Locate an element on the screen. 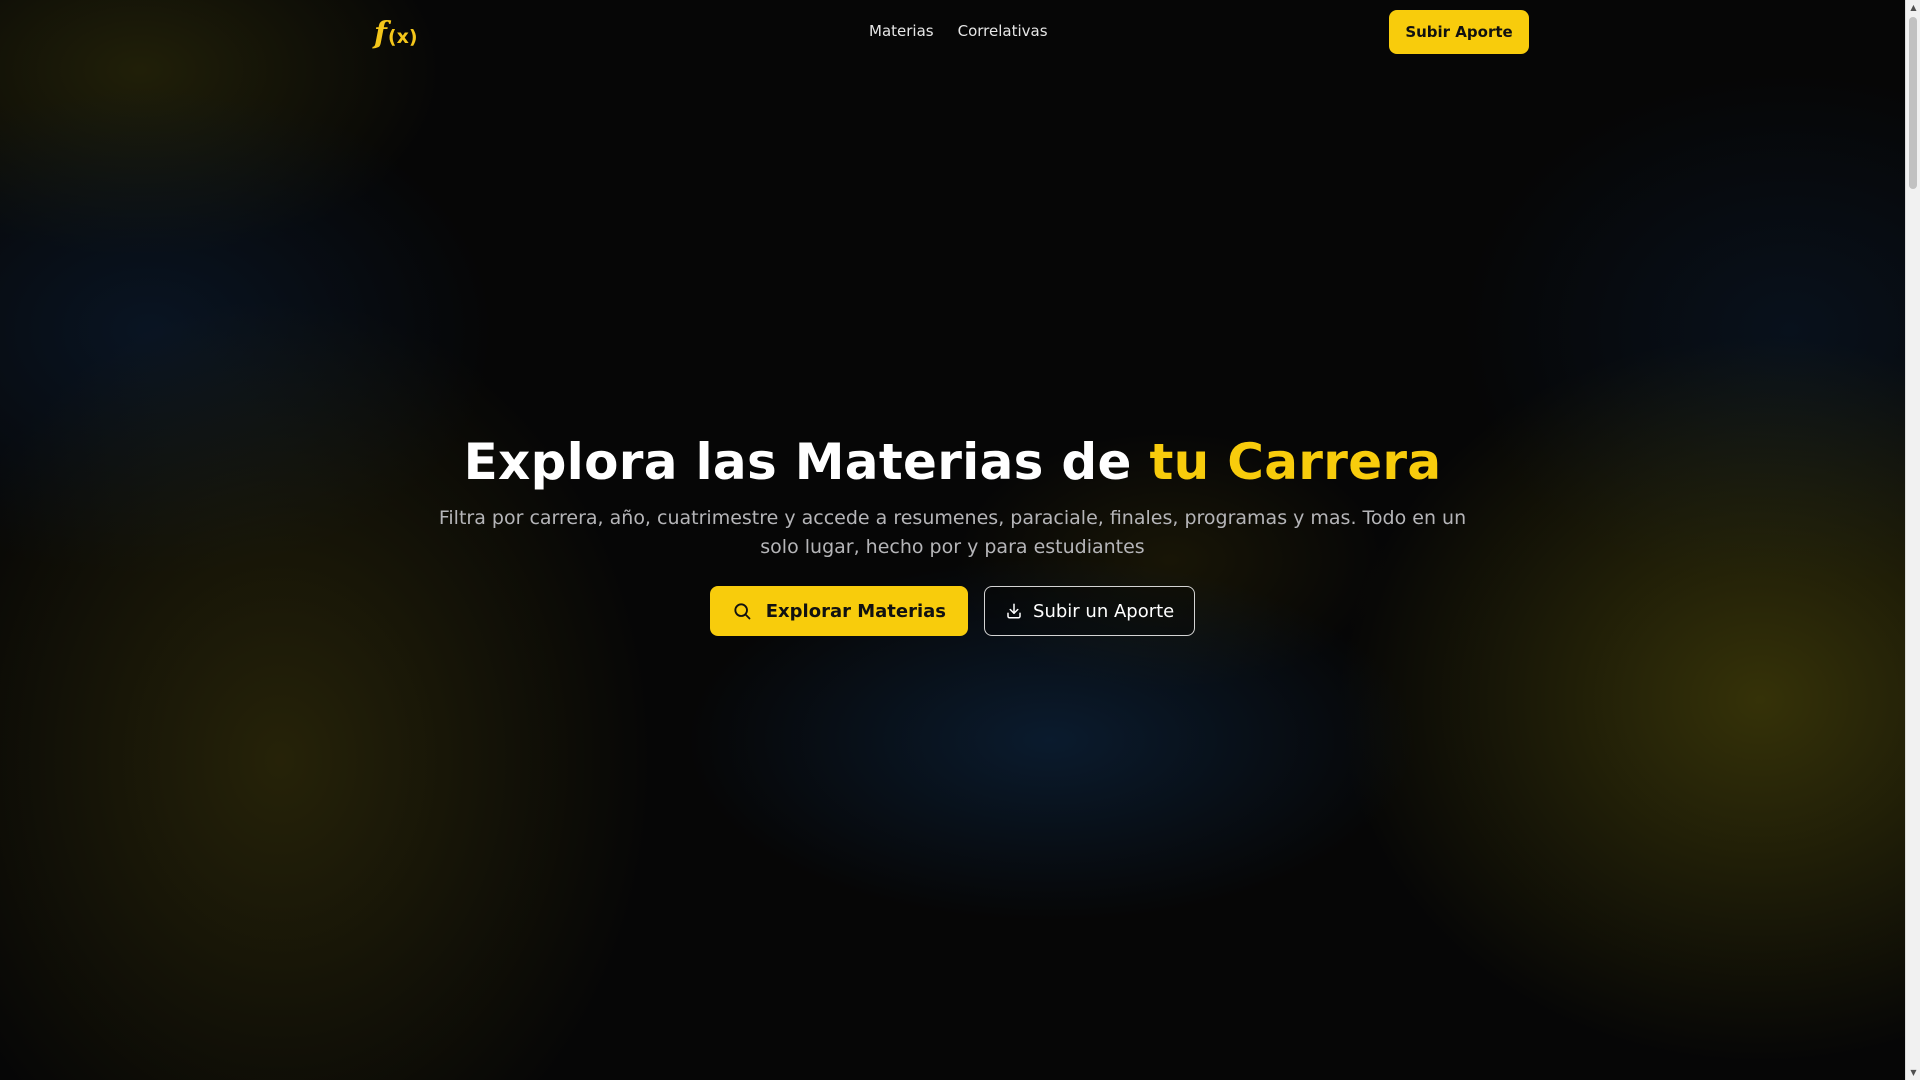  hero-title-accent: tu Carrera is located at coordinates (1295, 462).